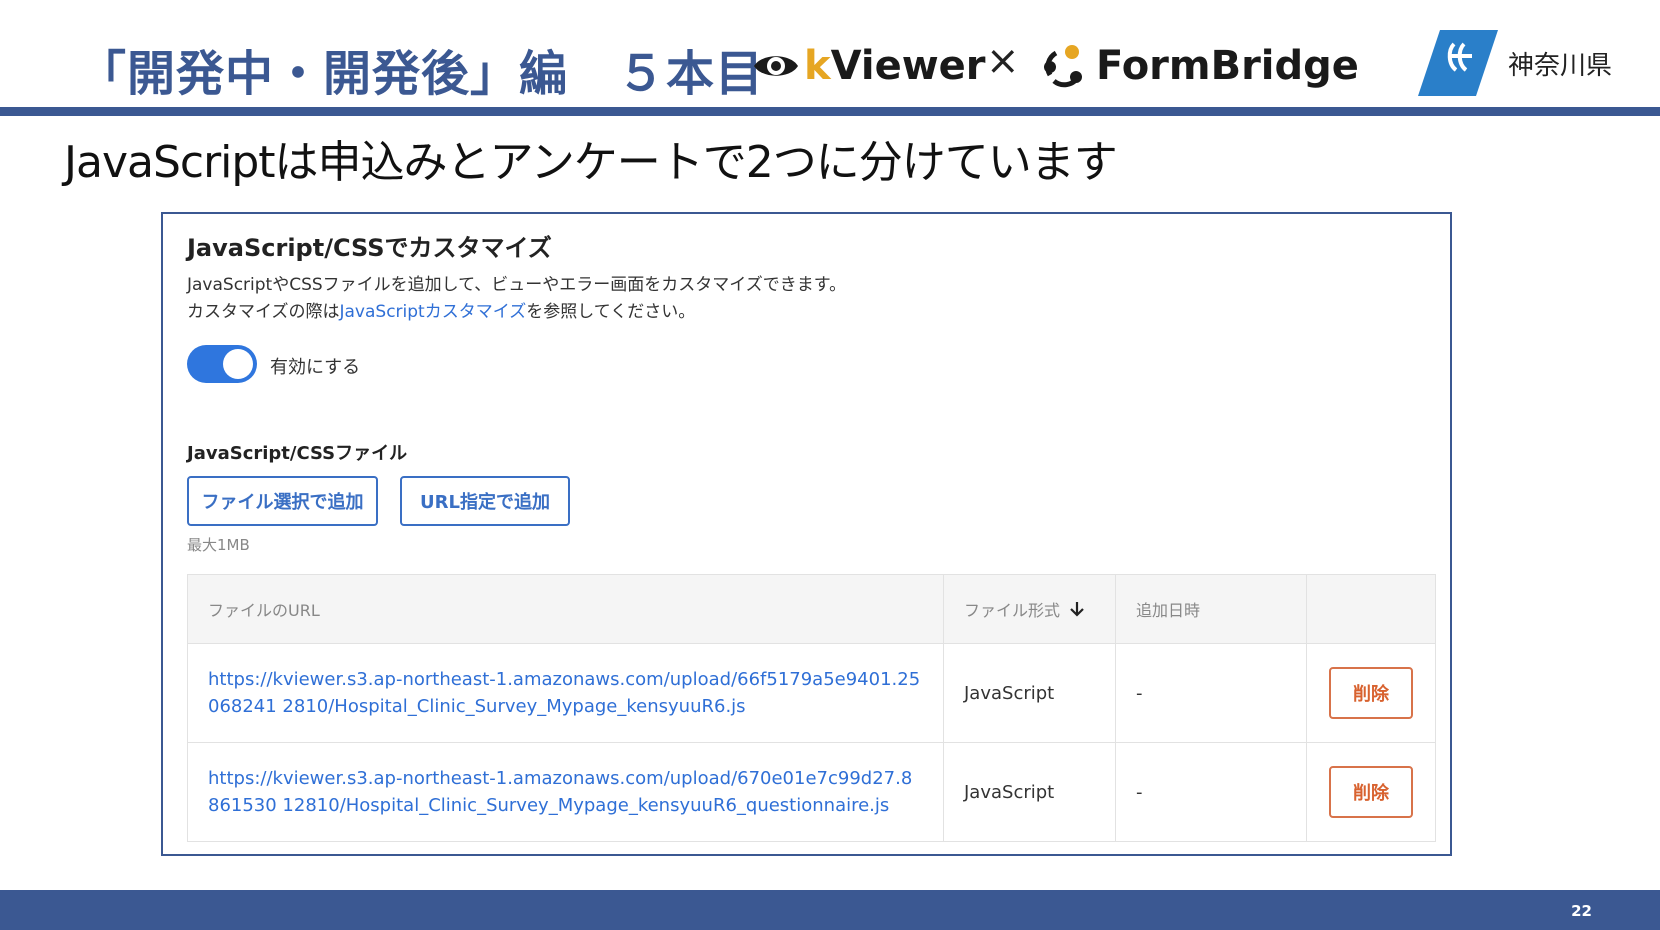  I want to click on header-file-url: ファイルのURL, so click(264, 610).